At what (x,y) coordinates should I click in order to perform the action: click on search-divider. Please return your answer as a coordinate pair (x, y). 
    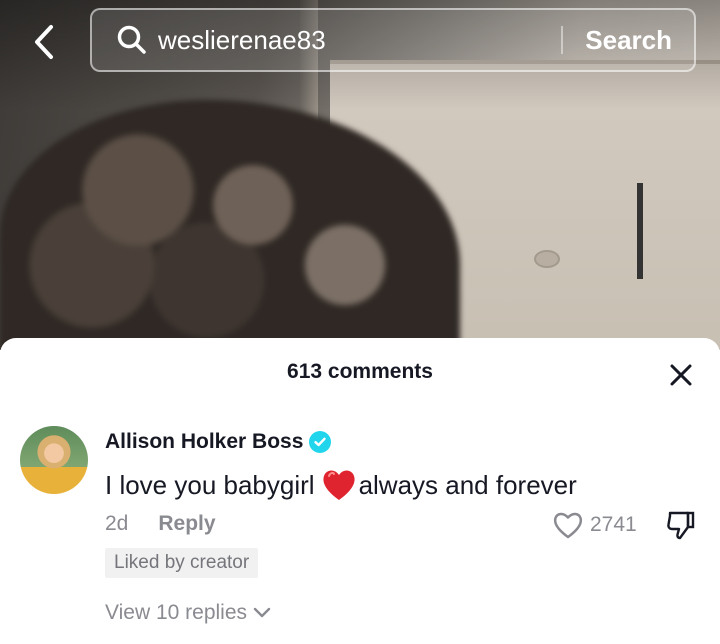
    Looking at the image, I should click on (562, 40).